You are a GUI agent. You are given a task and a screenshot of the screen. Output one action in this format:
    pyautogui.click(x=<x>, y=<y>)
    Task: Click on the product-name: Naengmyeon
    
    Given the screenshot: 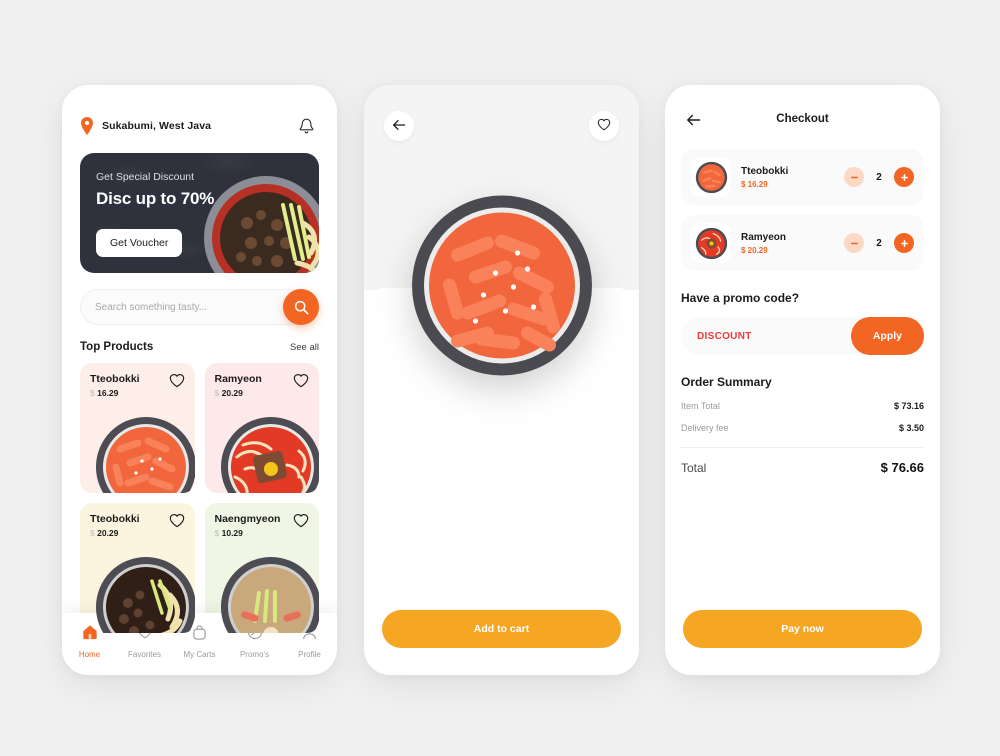 What is the action you would take?
    pyautogui.click(x=247, y=519)
    